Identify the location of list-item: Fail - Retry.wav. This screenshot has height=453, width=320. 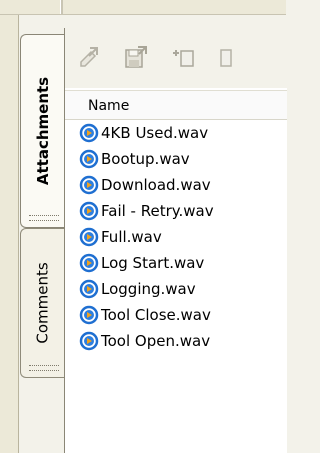
(176, 211).